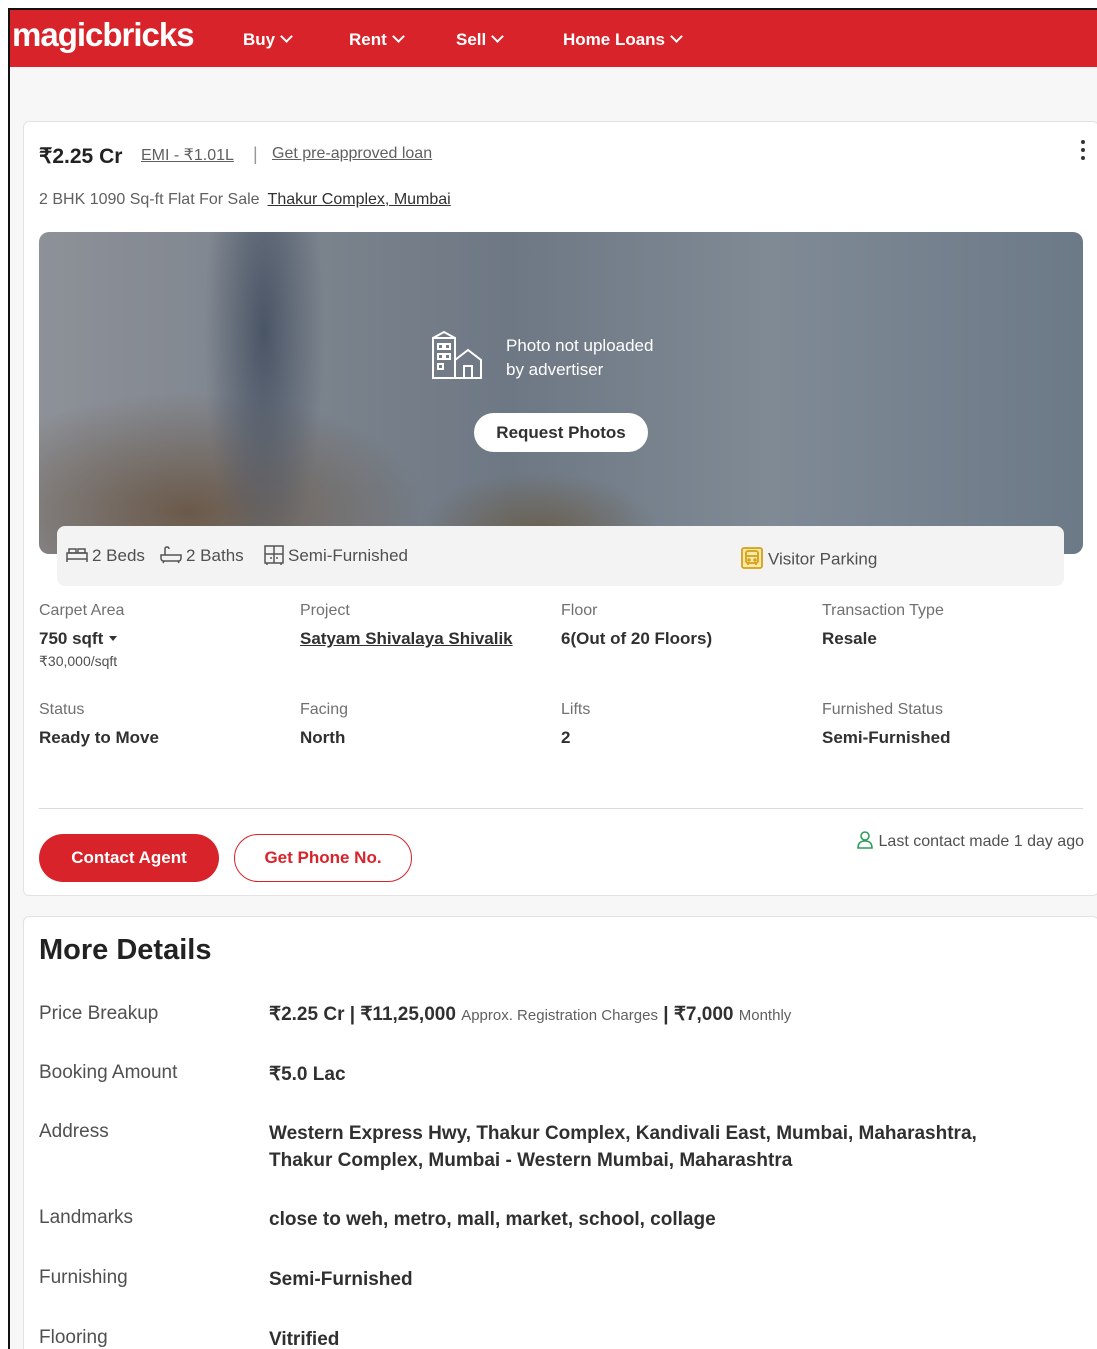 The image size is (1097, 1349). Describe the element at coordinates (566, 737) in the screenshot. I see `lifts-value: 2` at that location.